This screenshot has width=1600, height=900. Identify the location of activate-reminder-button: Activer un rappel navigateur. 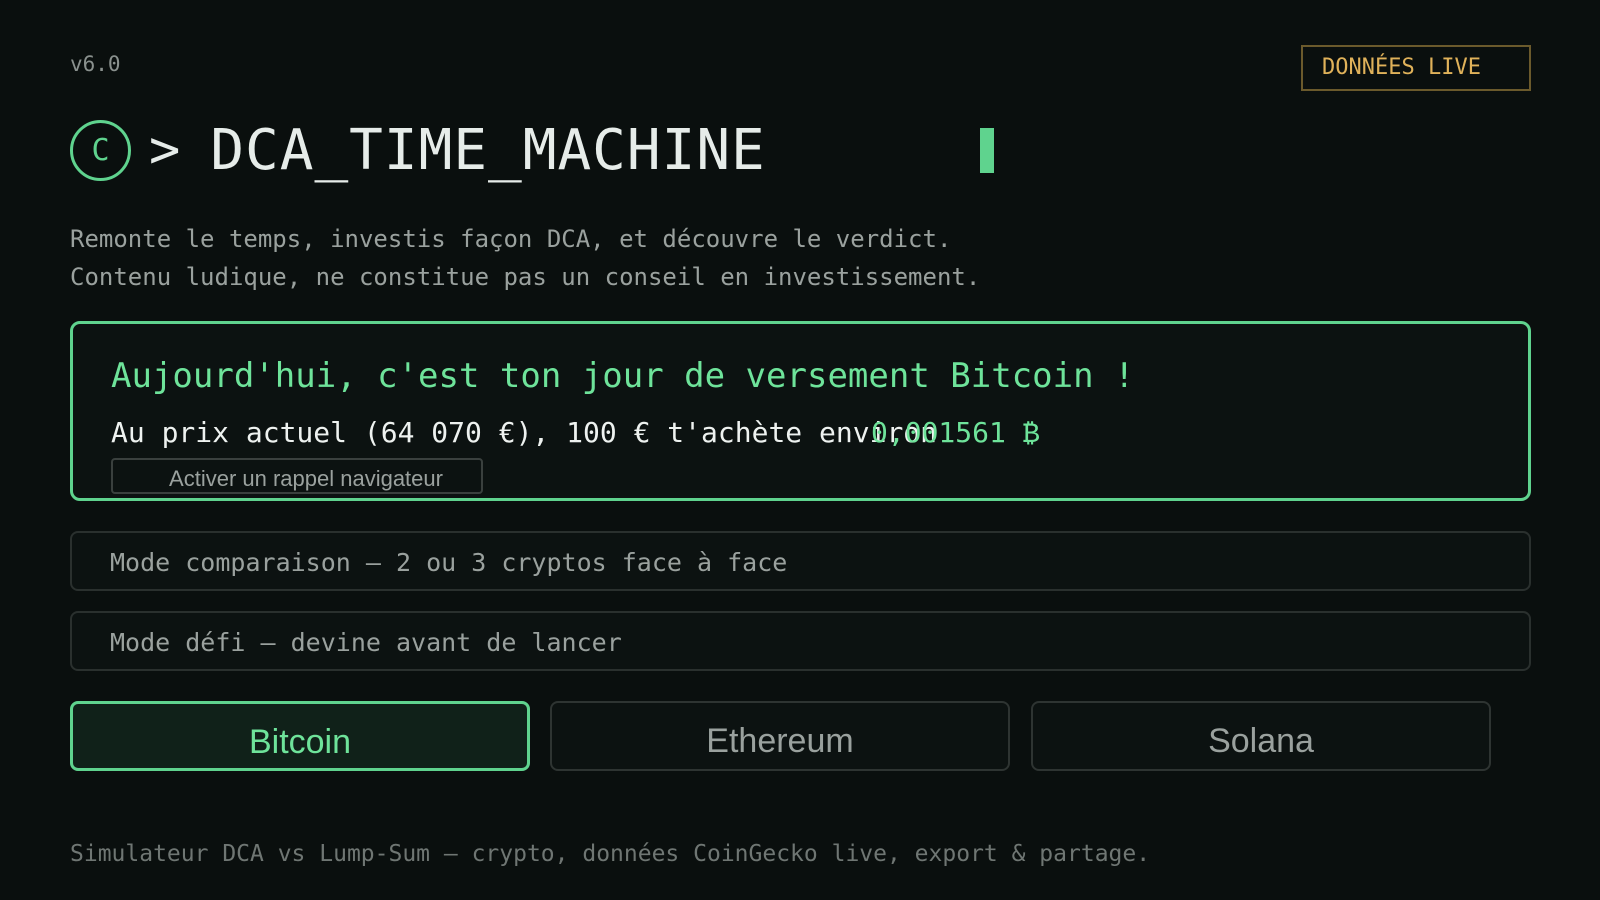
(297, 476).